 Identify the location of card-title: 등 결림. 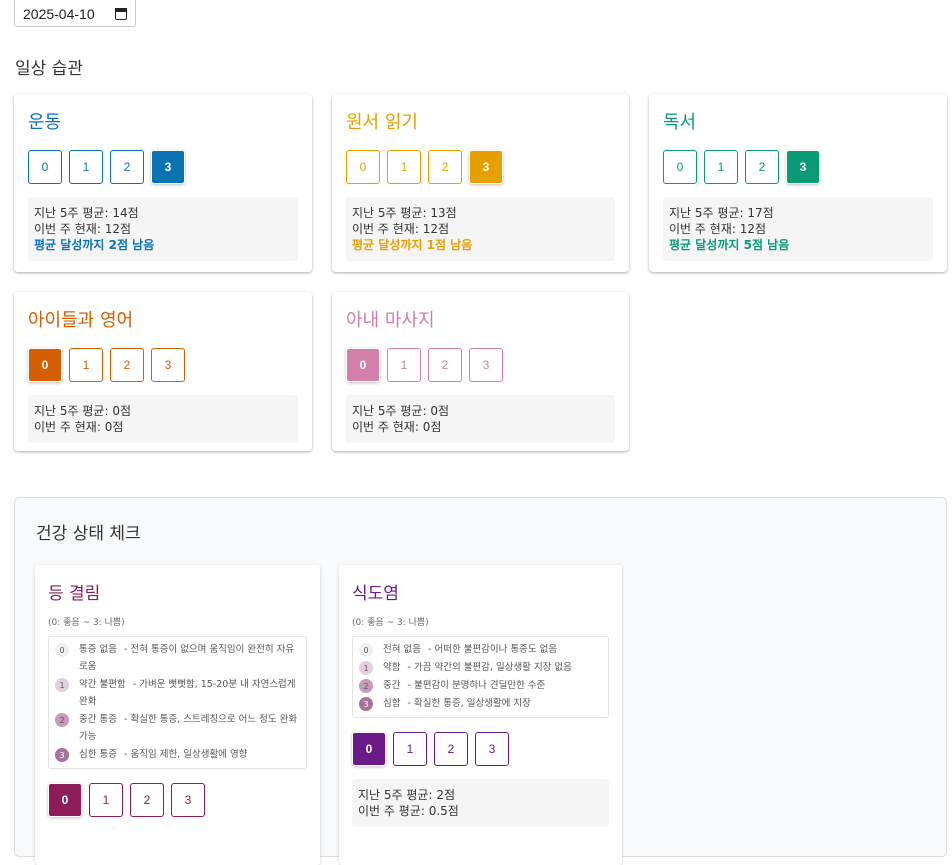
(74, 594).